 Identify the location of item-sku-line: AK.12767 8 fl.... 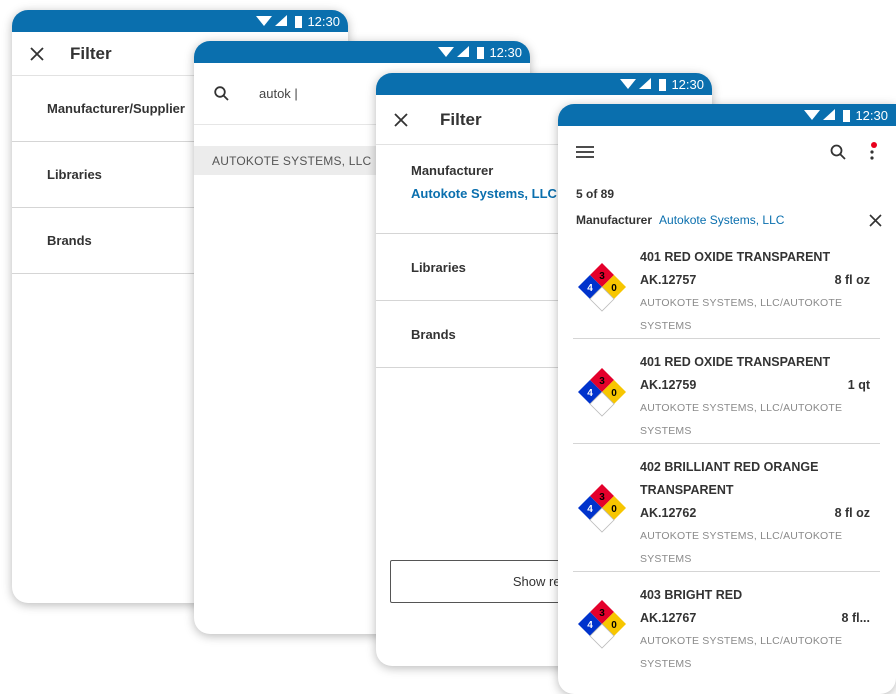
(760, 618).